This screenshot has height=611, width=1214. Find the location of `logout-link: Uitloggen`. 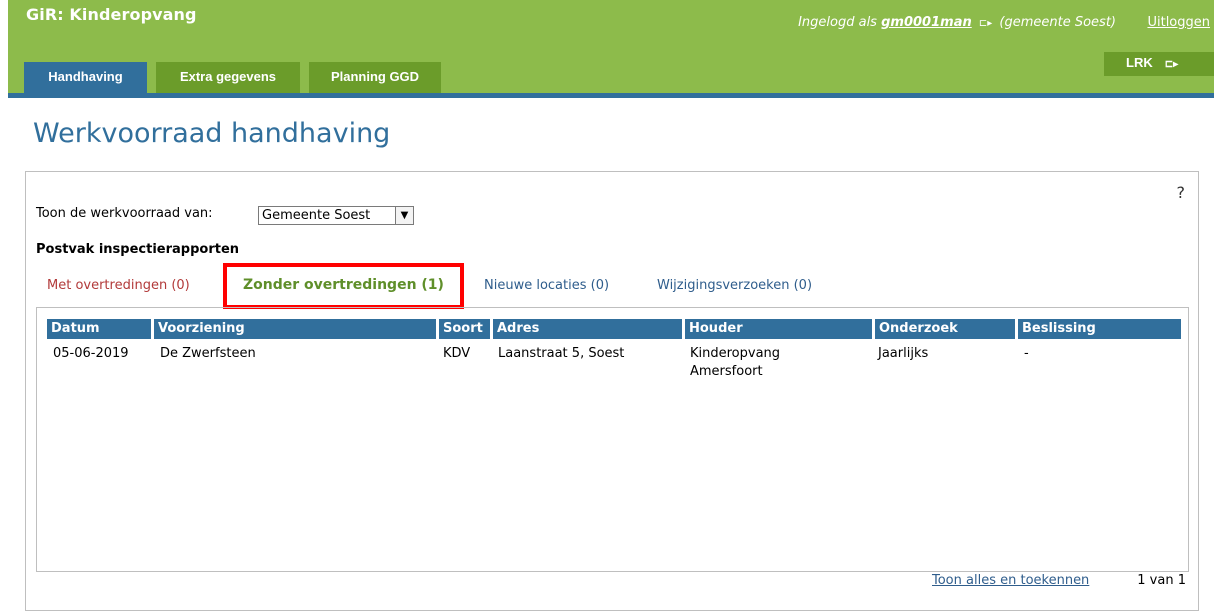

logout-link: Uitloggen is located at coordinates (1178, 22).